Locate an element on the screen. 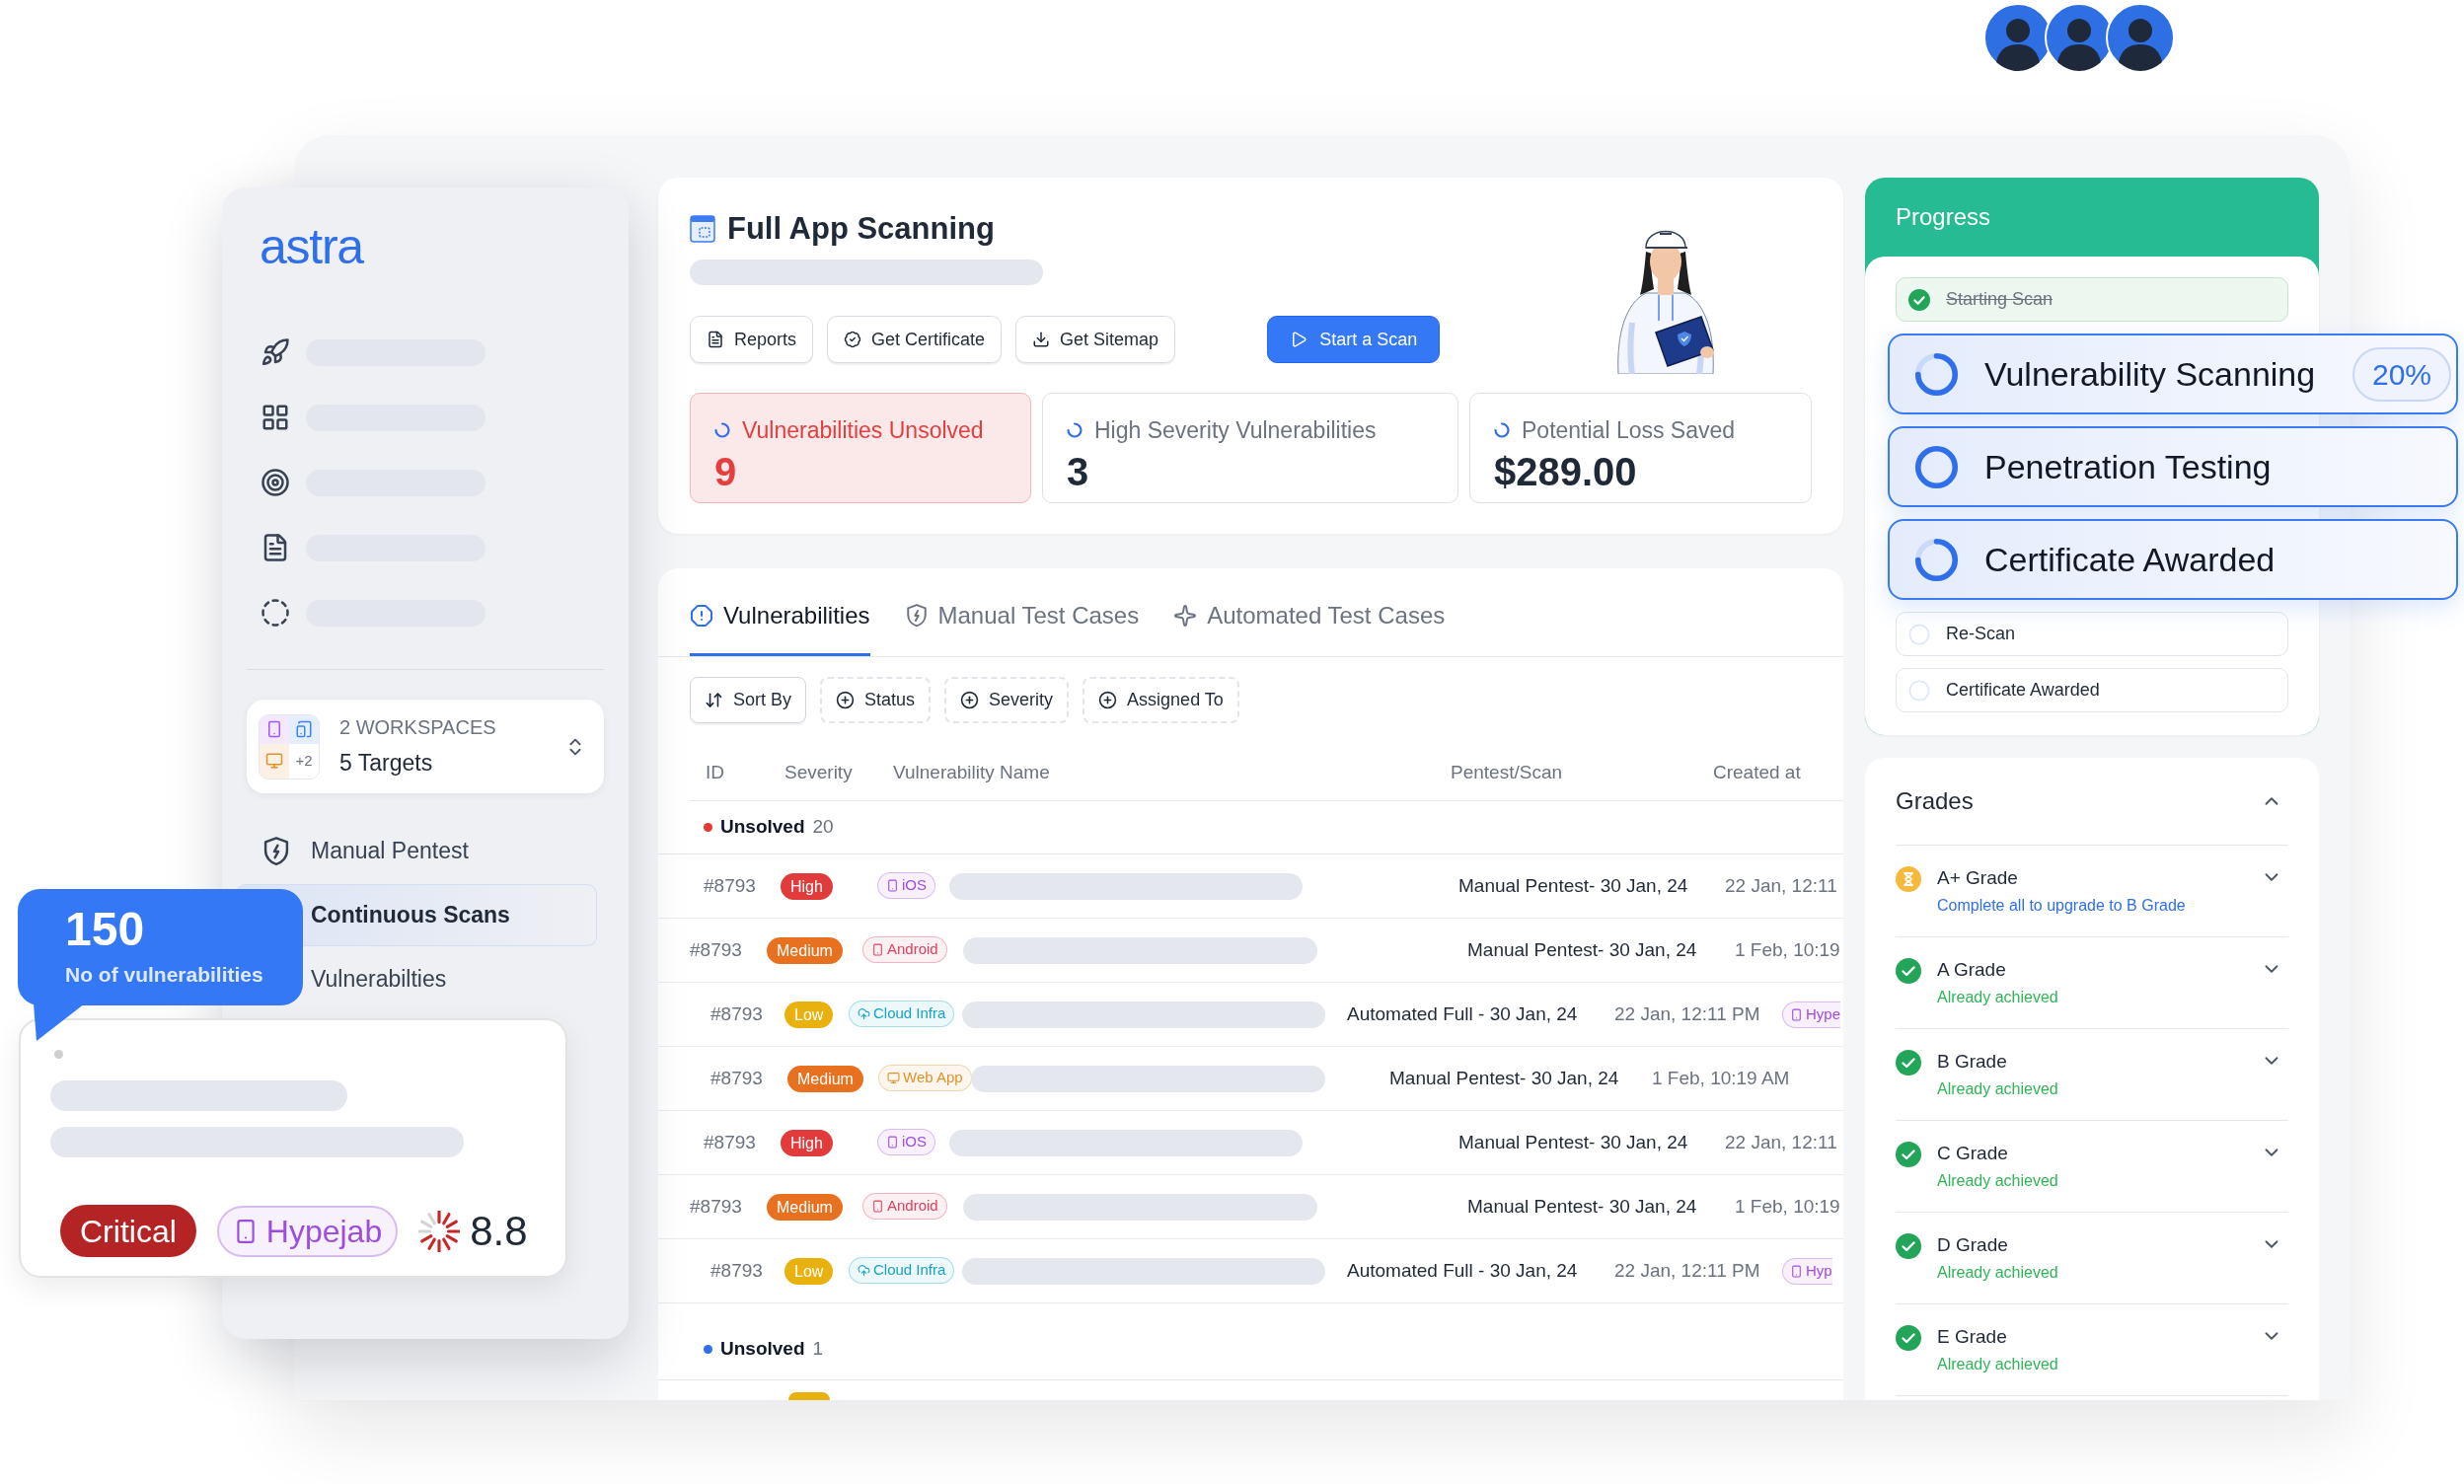 This screenshot has width=2464, height=1484. column-header: Created at is located at coordinates (1757, 772).